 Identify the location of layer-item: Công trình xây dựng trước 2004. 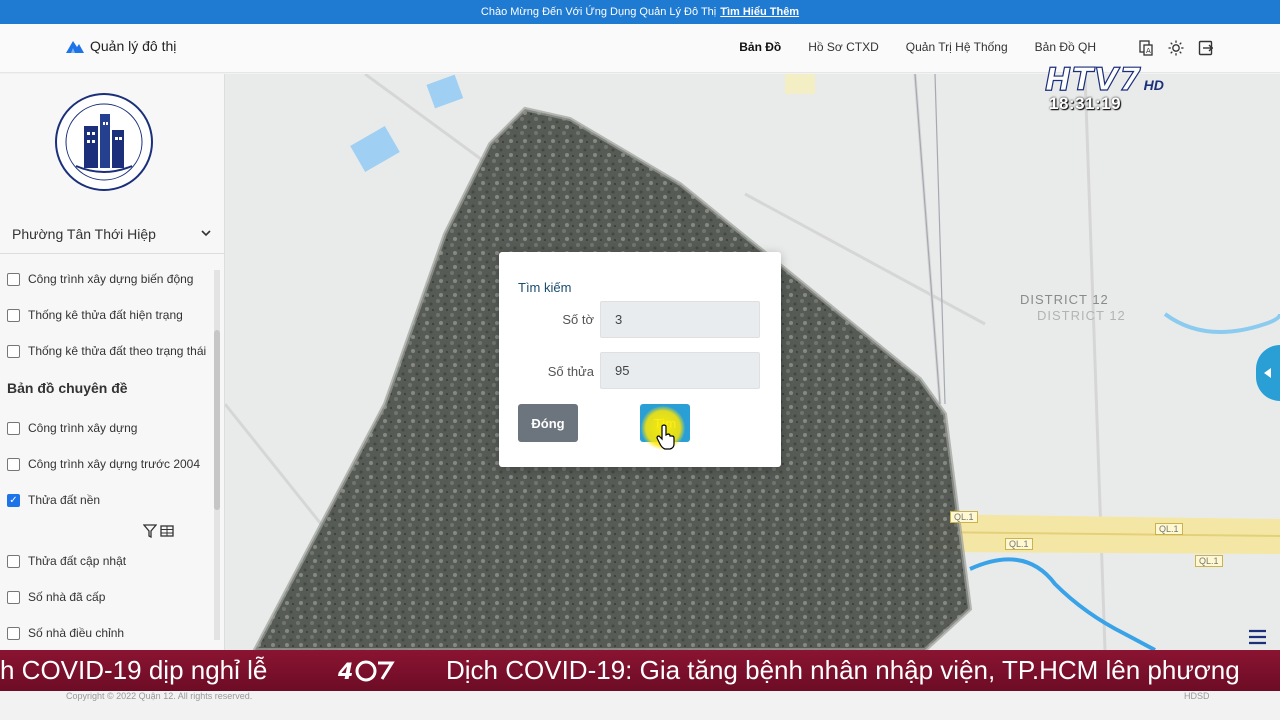
(103, 464).